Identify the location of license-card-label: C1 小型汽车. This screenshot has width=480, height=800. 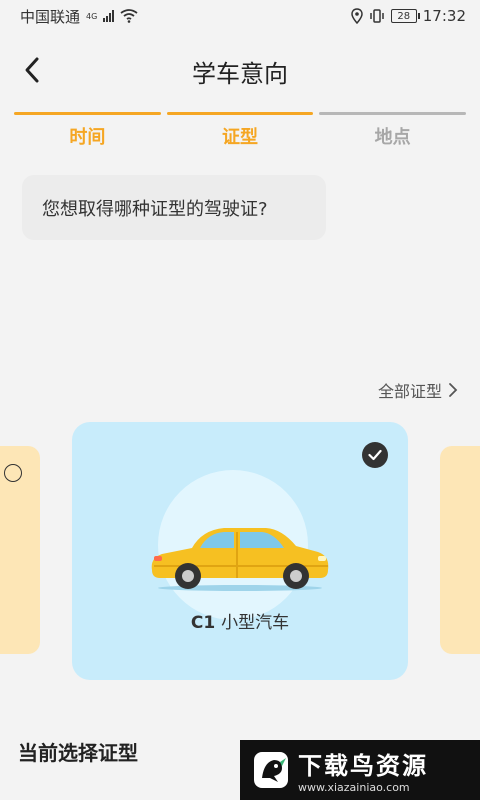
(240, 620).